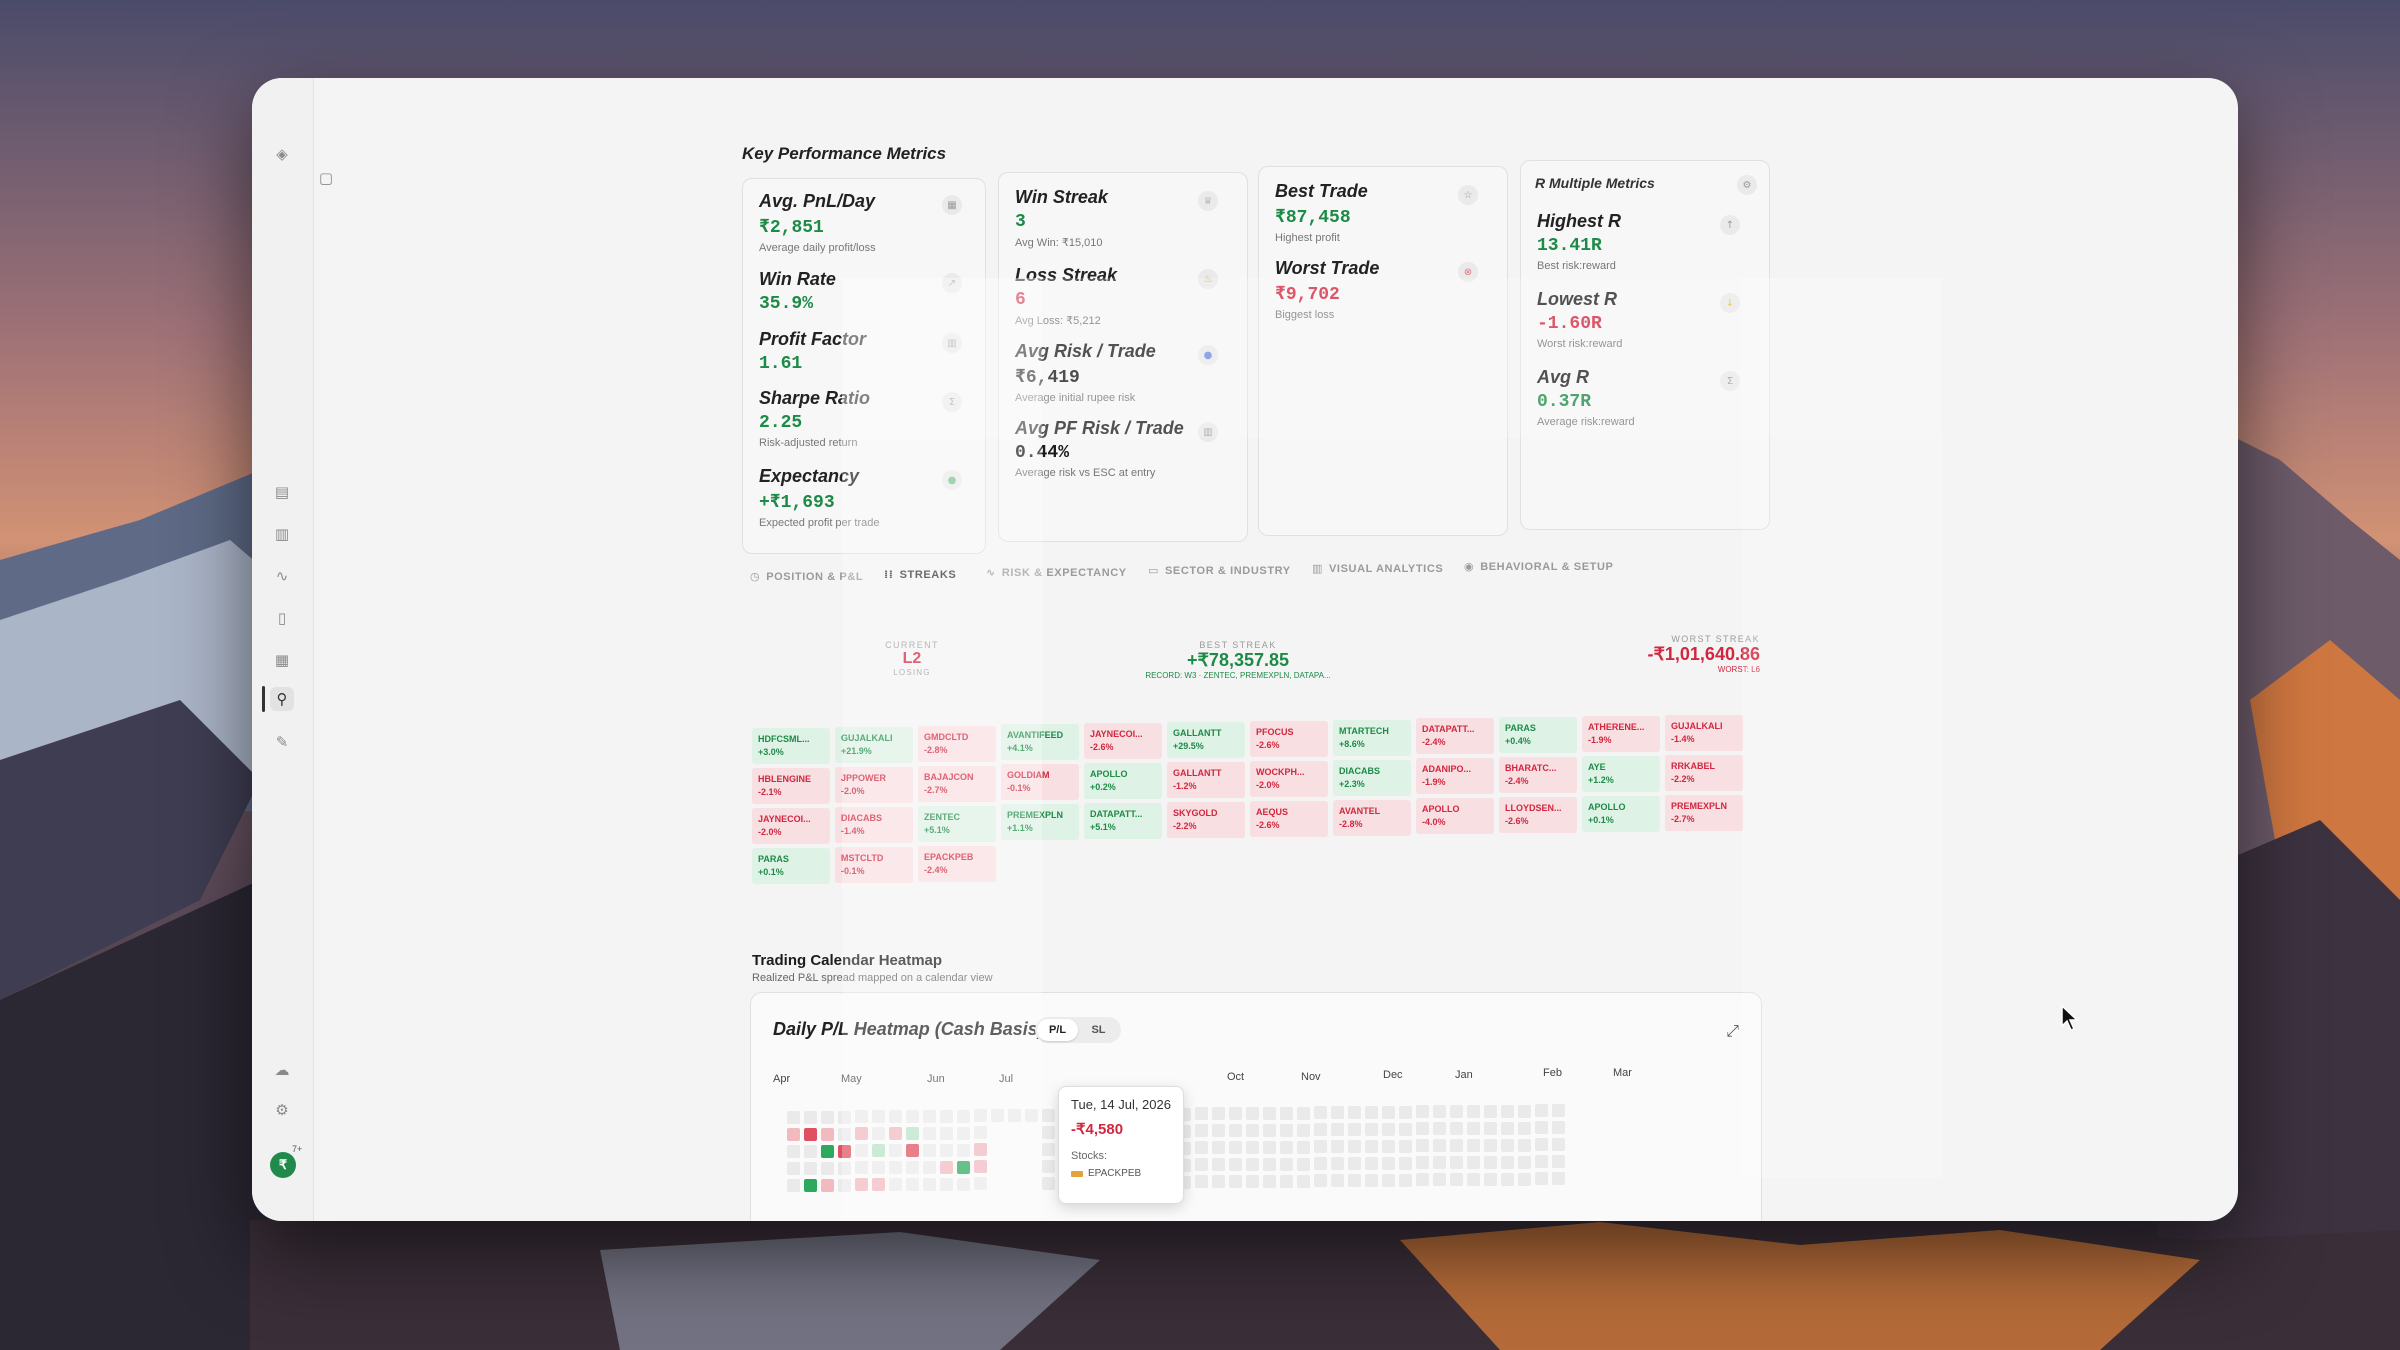 The height and width of the screenshot is (1350, 2400). What do you see at coordinates (1621, 774) in the screenshot?
I see `trade-cell: AYE +1.2%` at bounding box center [1621, 774].